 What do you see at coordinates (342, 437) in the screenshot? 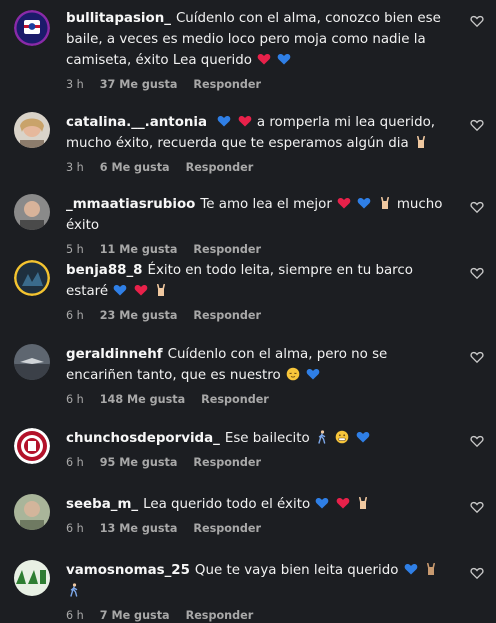
I see `grimacing-face-icon` at bounding box center [342, 437].